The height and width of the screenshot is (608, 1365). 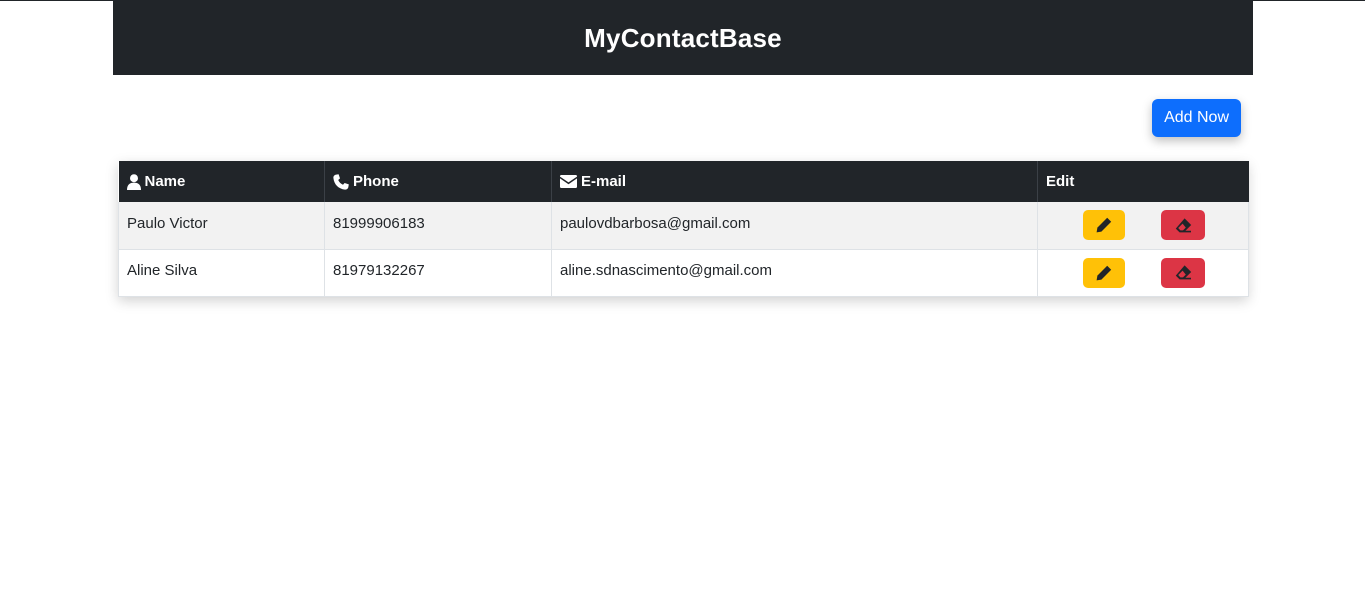 I want to click on column-header-name: Name, so click(x=221, y=181).